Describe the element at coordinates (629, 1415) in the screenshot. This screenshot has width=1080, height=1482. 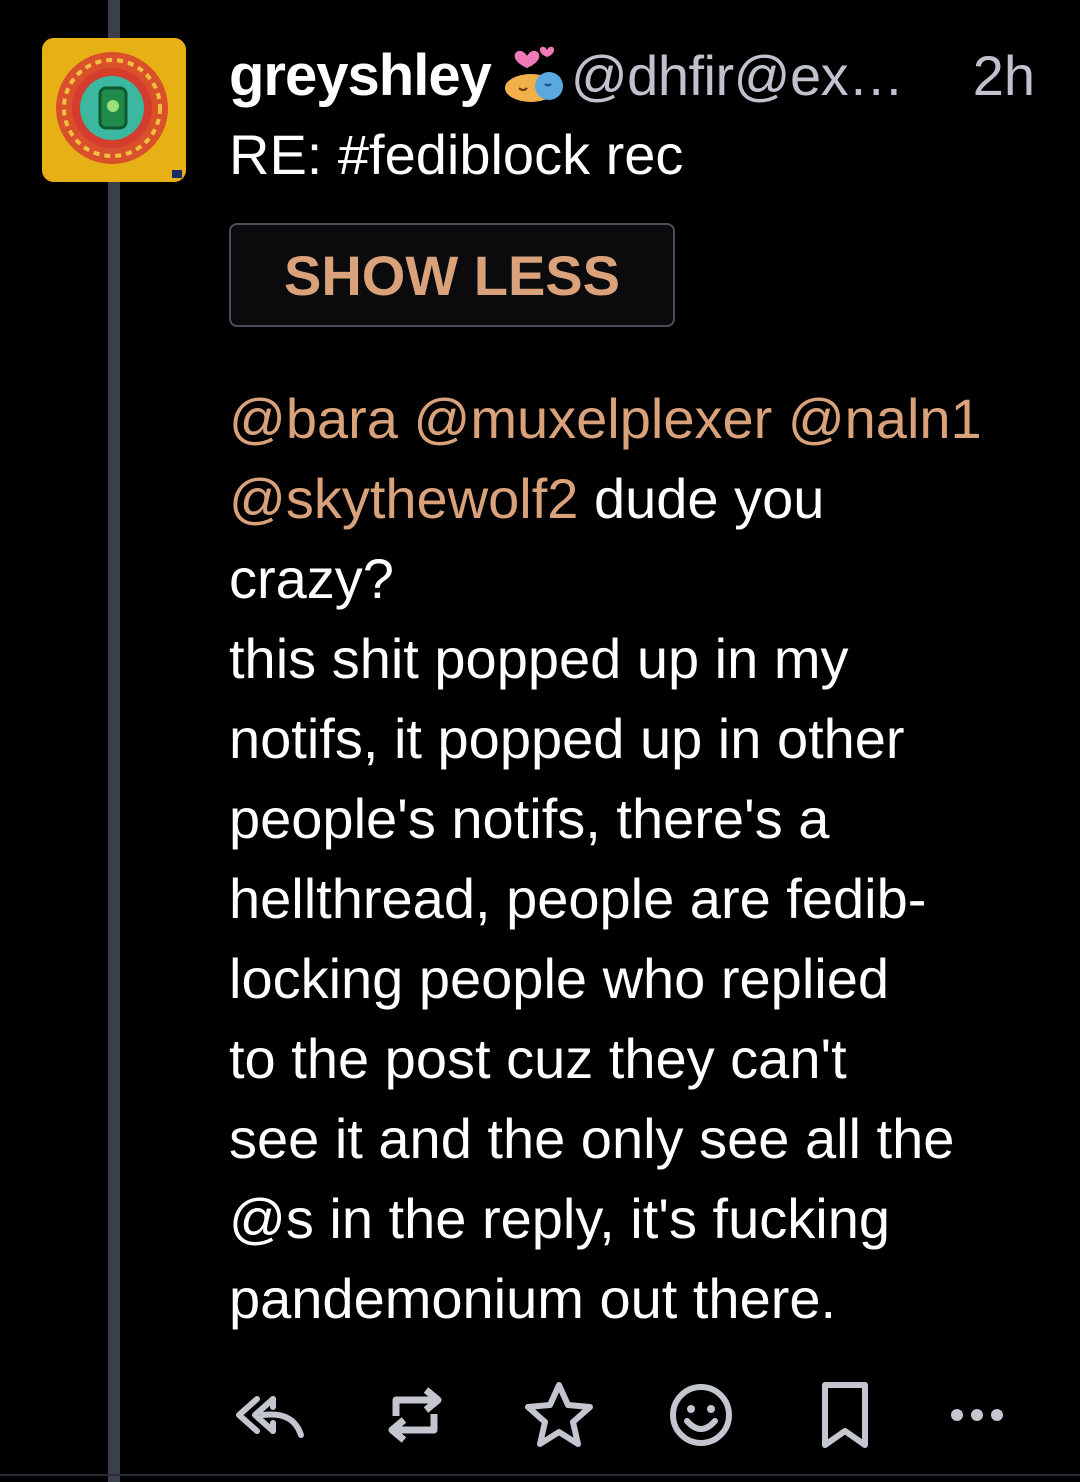
I see `action-bar` at that location.